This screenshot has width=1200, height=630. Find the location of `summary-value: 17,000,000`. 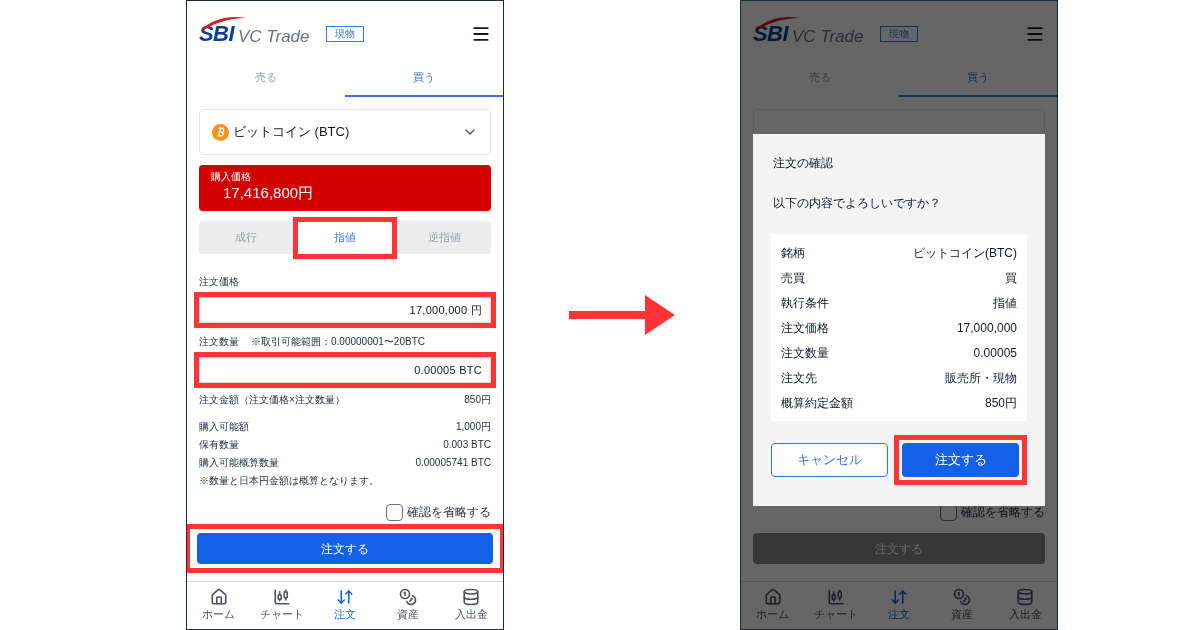

summary-value: 17,000,000 is located at coordinates (986, 328).